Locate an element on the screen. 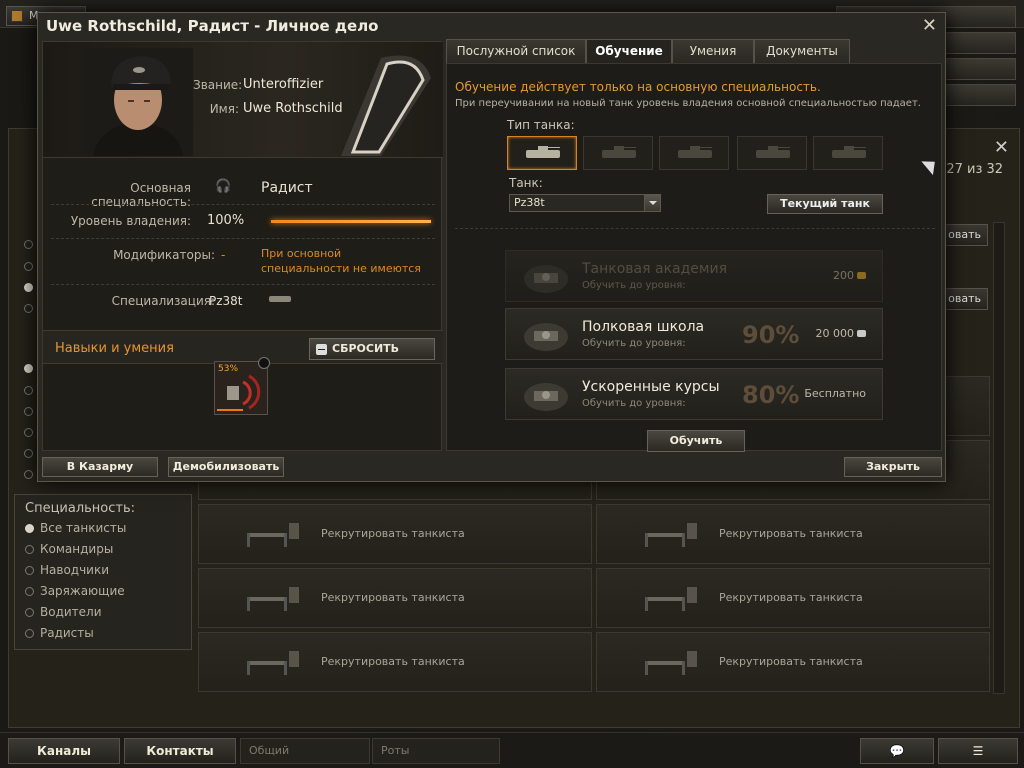  dialog-title: Uwe Rothschild, Радист - Личное дело is located at coordinates (212, 26).